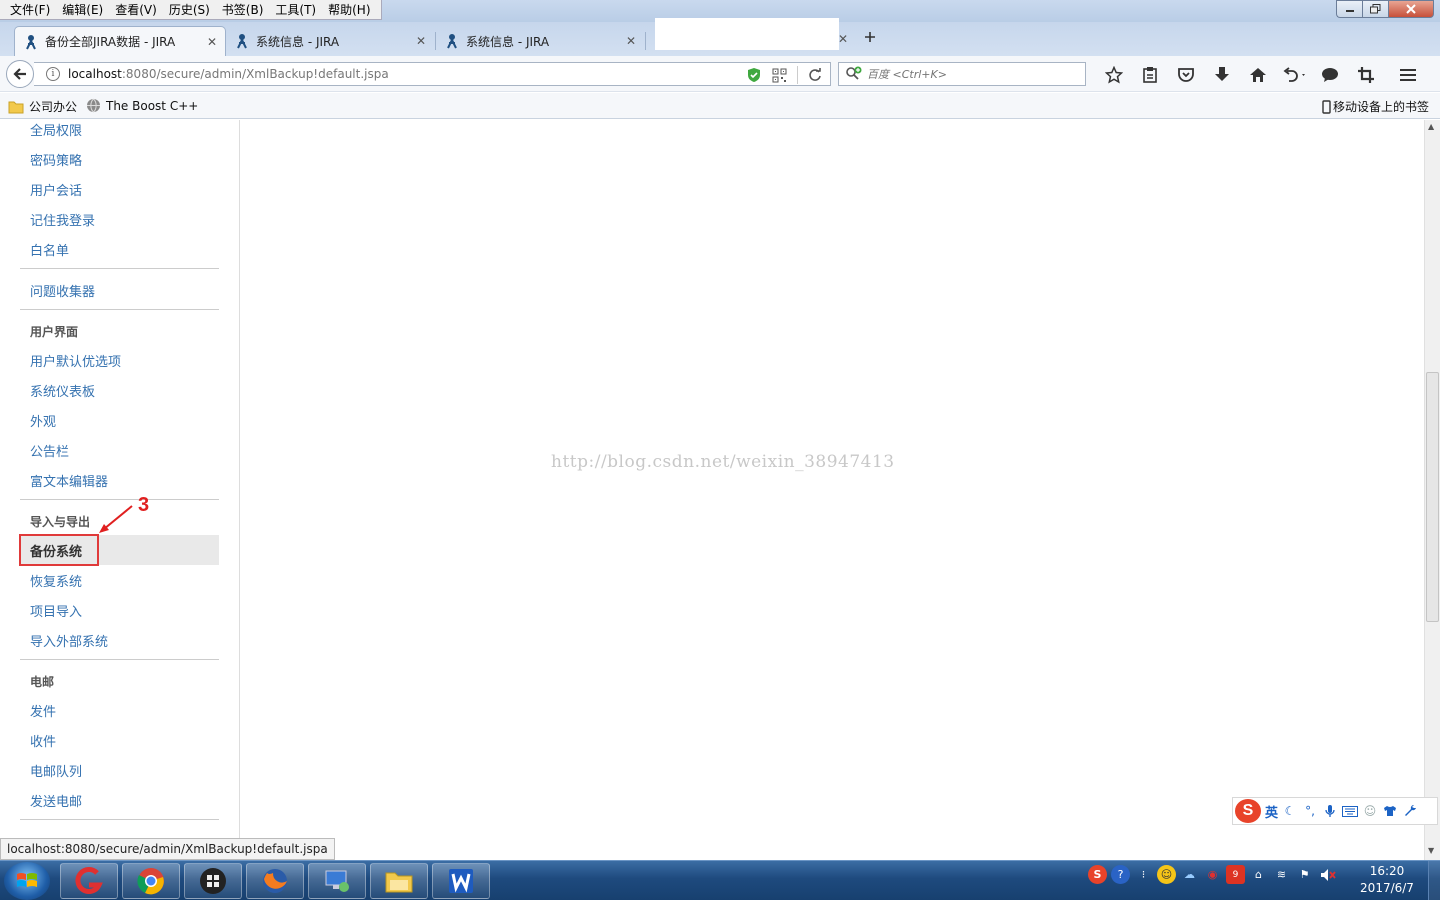 The image size is (1440, 900). I want to click on restore-button, so click(1375, 9).